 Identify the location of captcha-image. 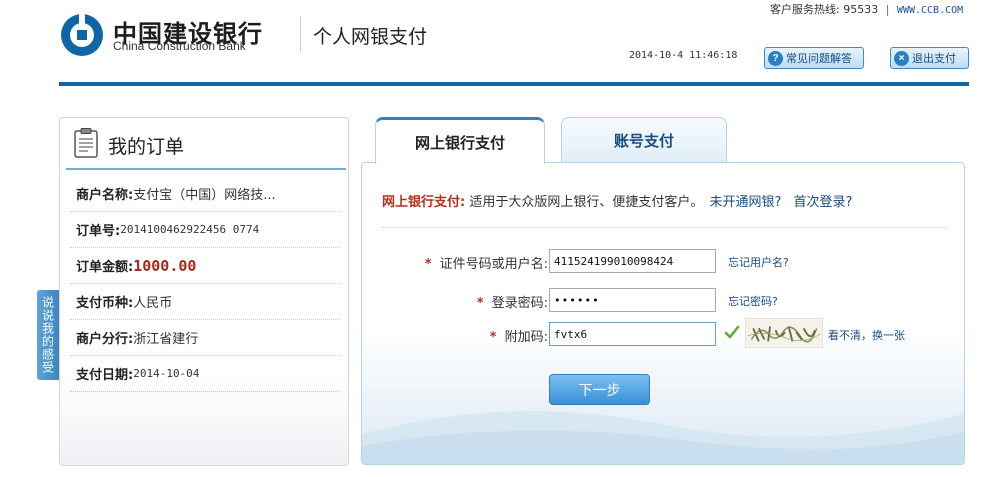
(784, 333).